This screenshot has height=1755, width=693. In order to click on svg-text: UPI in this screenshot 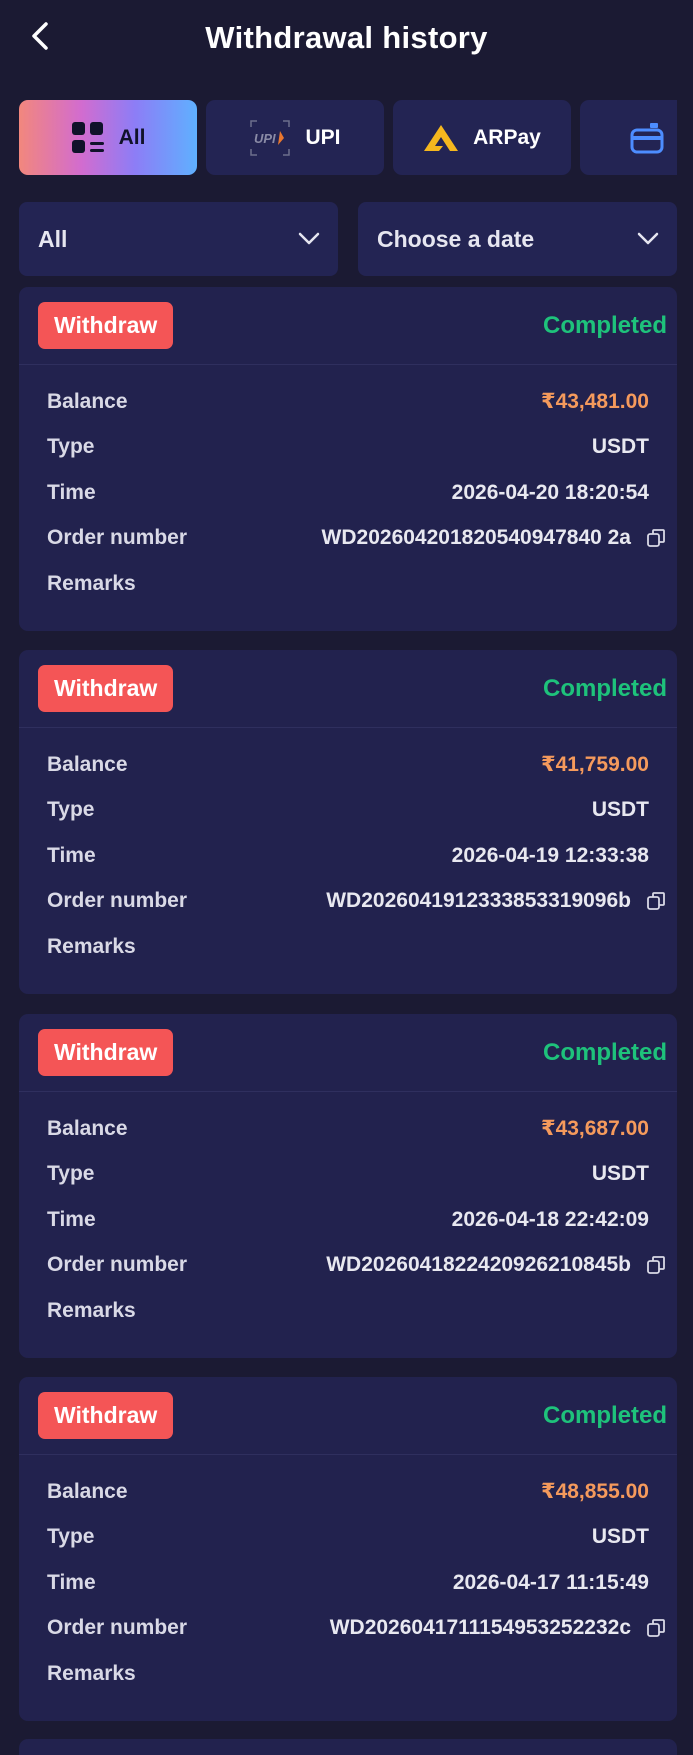, I will do `click(265, 138)`.